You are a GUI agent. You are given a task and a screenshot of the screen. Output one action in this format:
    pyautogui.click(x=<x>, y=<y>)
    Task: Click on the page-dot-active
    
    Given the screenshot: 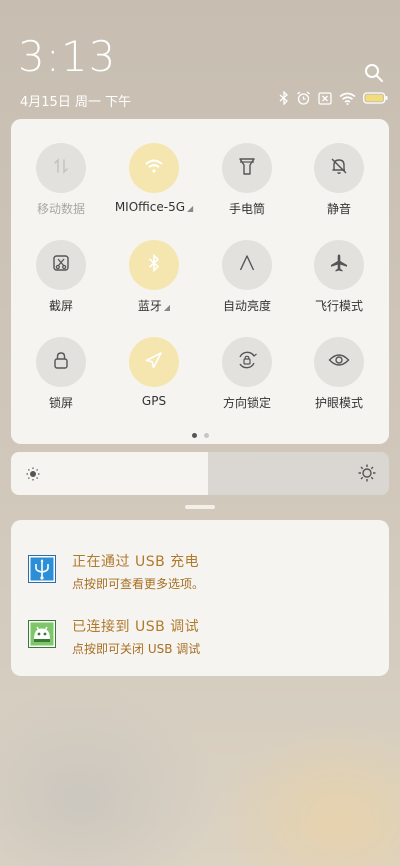 What is the action you would take?
    pyautogui.click(x=194, y=435)
    